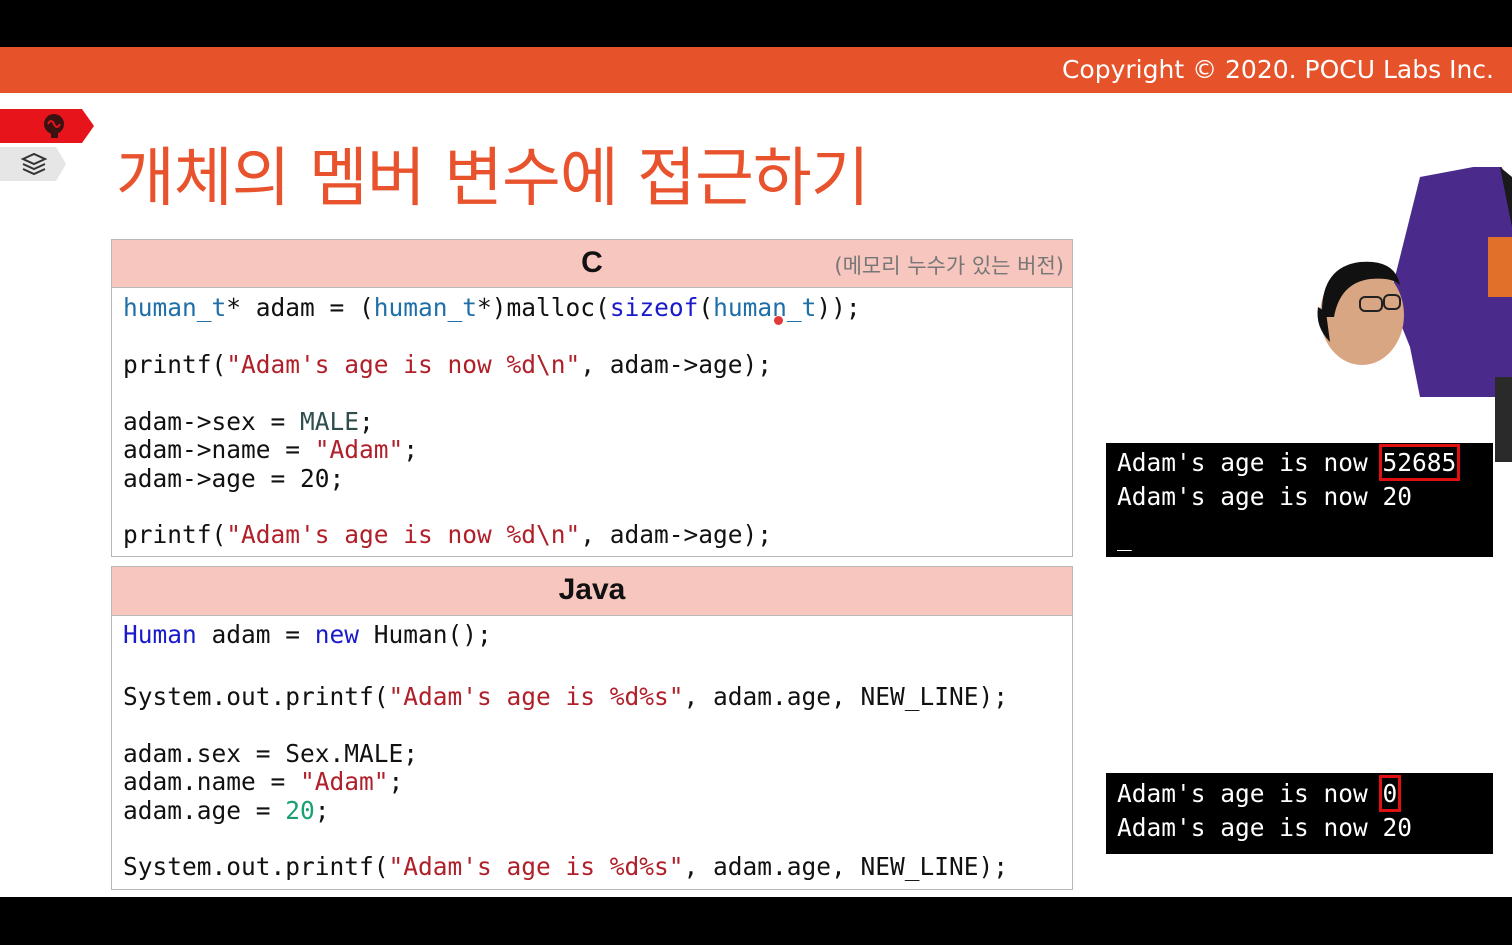 The width and height of the screenshot is (1512, 945). What do you see at coordinates (1259, 793) in the screenshot?
I see `java-console-line-1: Adam's age is now 0` at bounding box center [1259, 793].